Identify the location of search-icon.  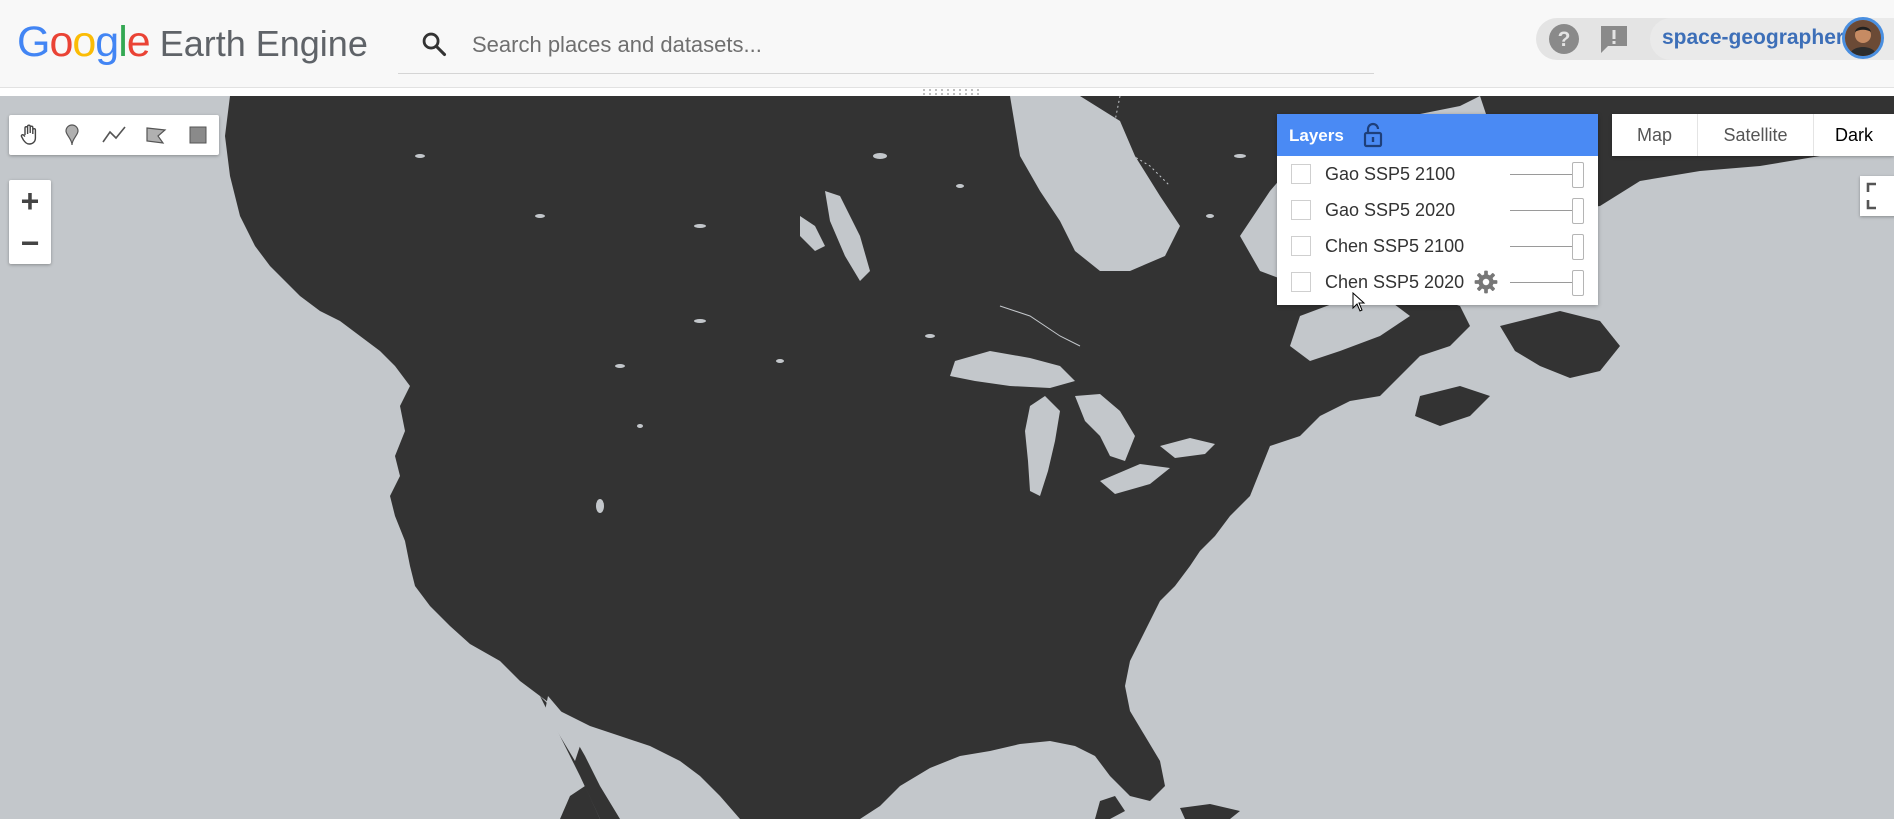
(434, 44).